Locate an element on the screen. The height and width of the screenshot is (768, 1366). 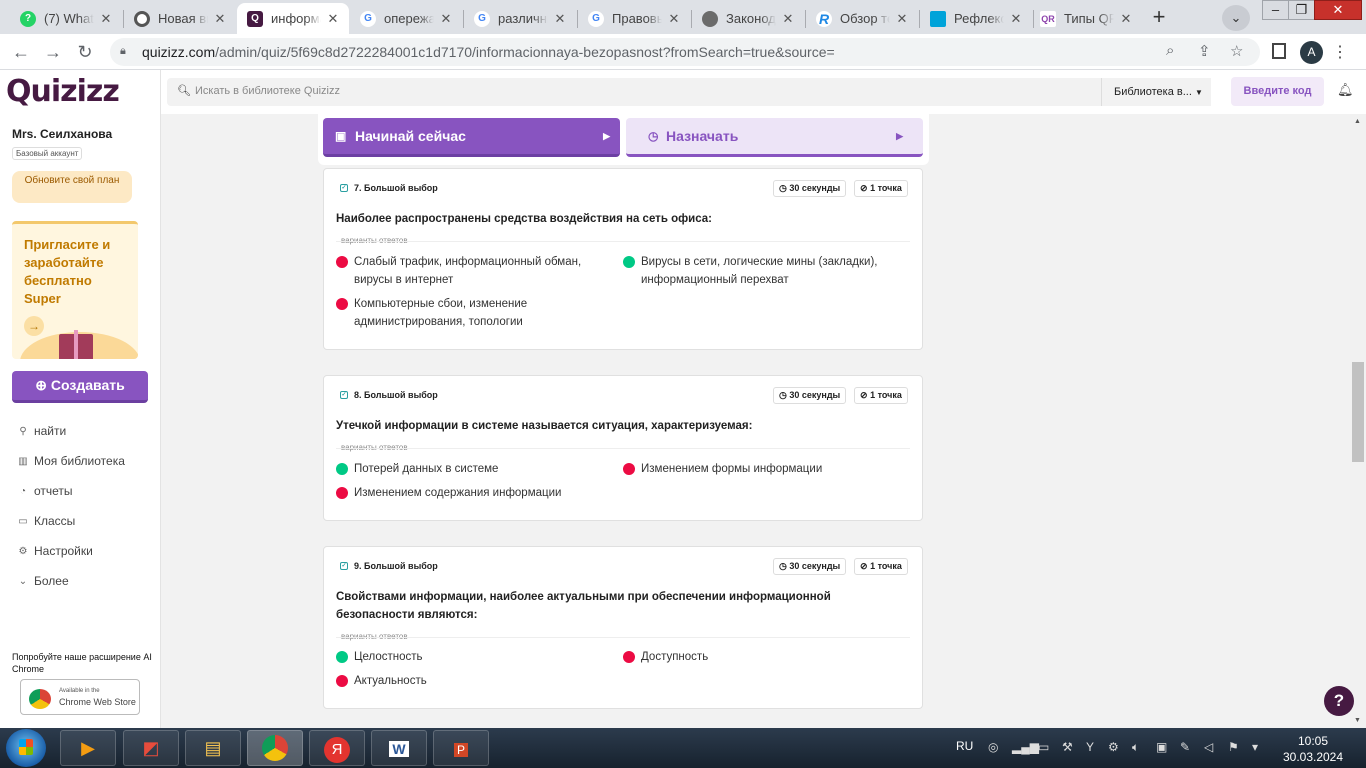
question-header: ✓ 9. Большой выбор is located at coordinates (389, 566).